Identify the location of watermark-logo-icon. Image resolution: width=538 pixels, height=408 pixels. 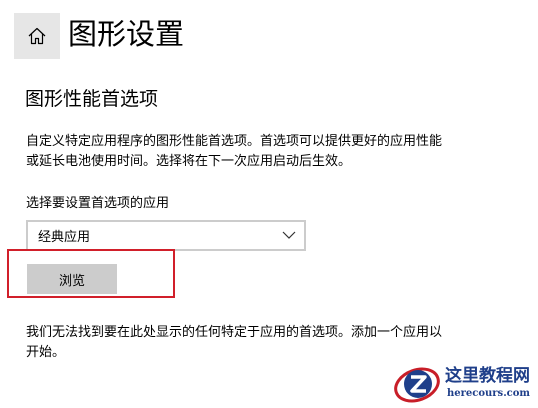
(417, 385).